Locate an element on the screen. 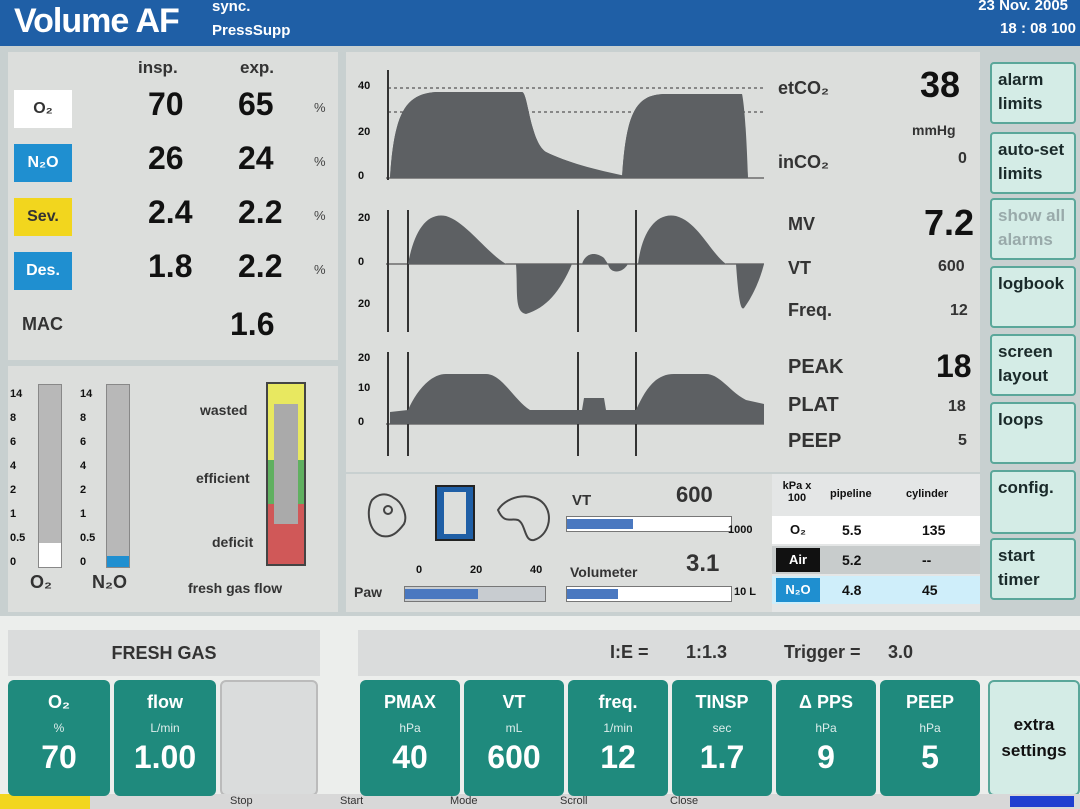  control-value: 12 is located at coordinates (618, 757).